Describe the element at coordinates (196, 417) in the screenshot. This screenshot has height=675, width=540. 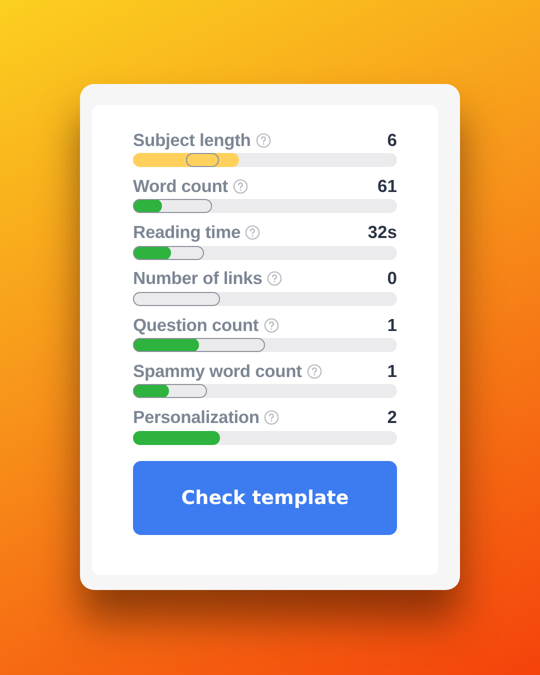
I see `metric-label: Personalization` at that location.